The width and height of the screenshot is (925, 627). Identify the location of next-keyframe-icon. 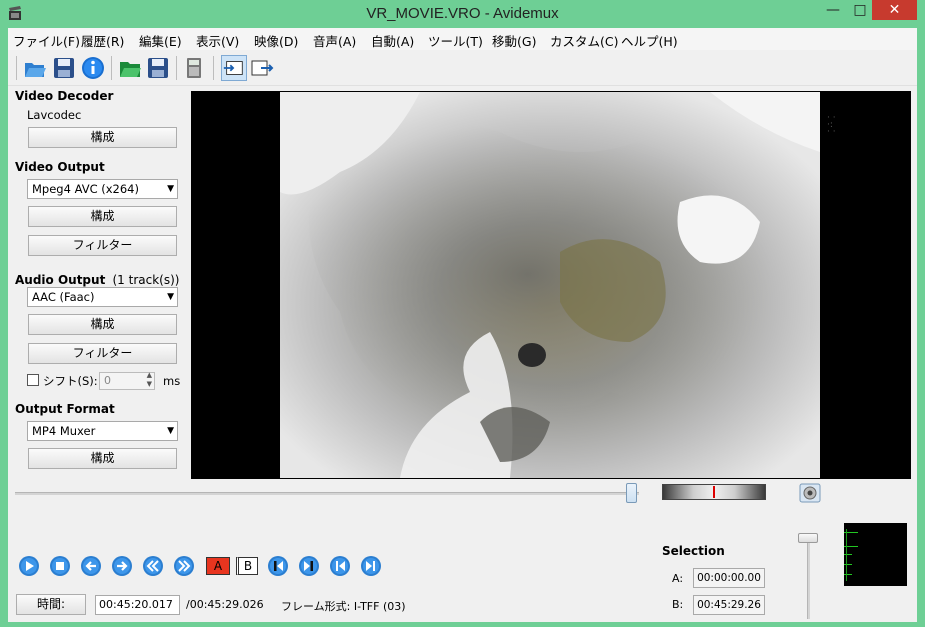
(371, 566).